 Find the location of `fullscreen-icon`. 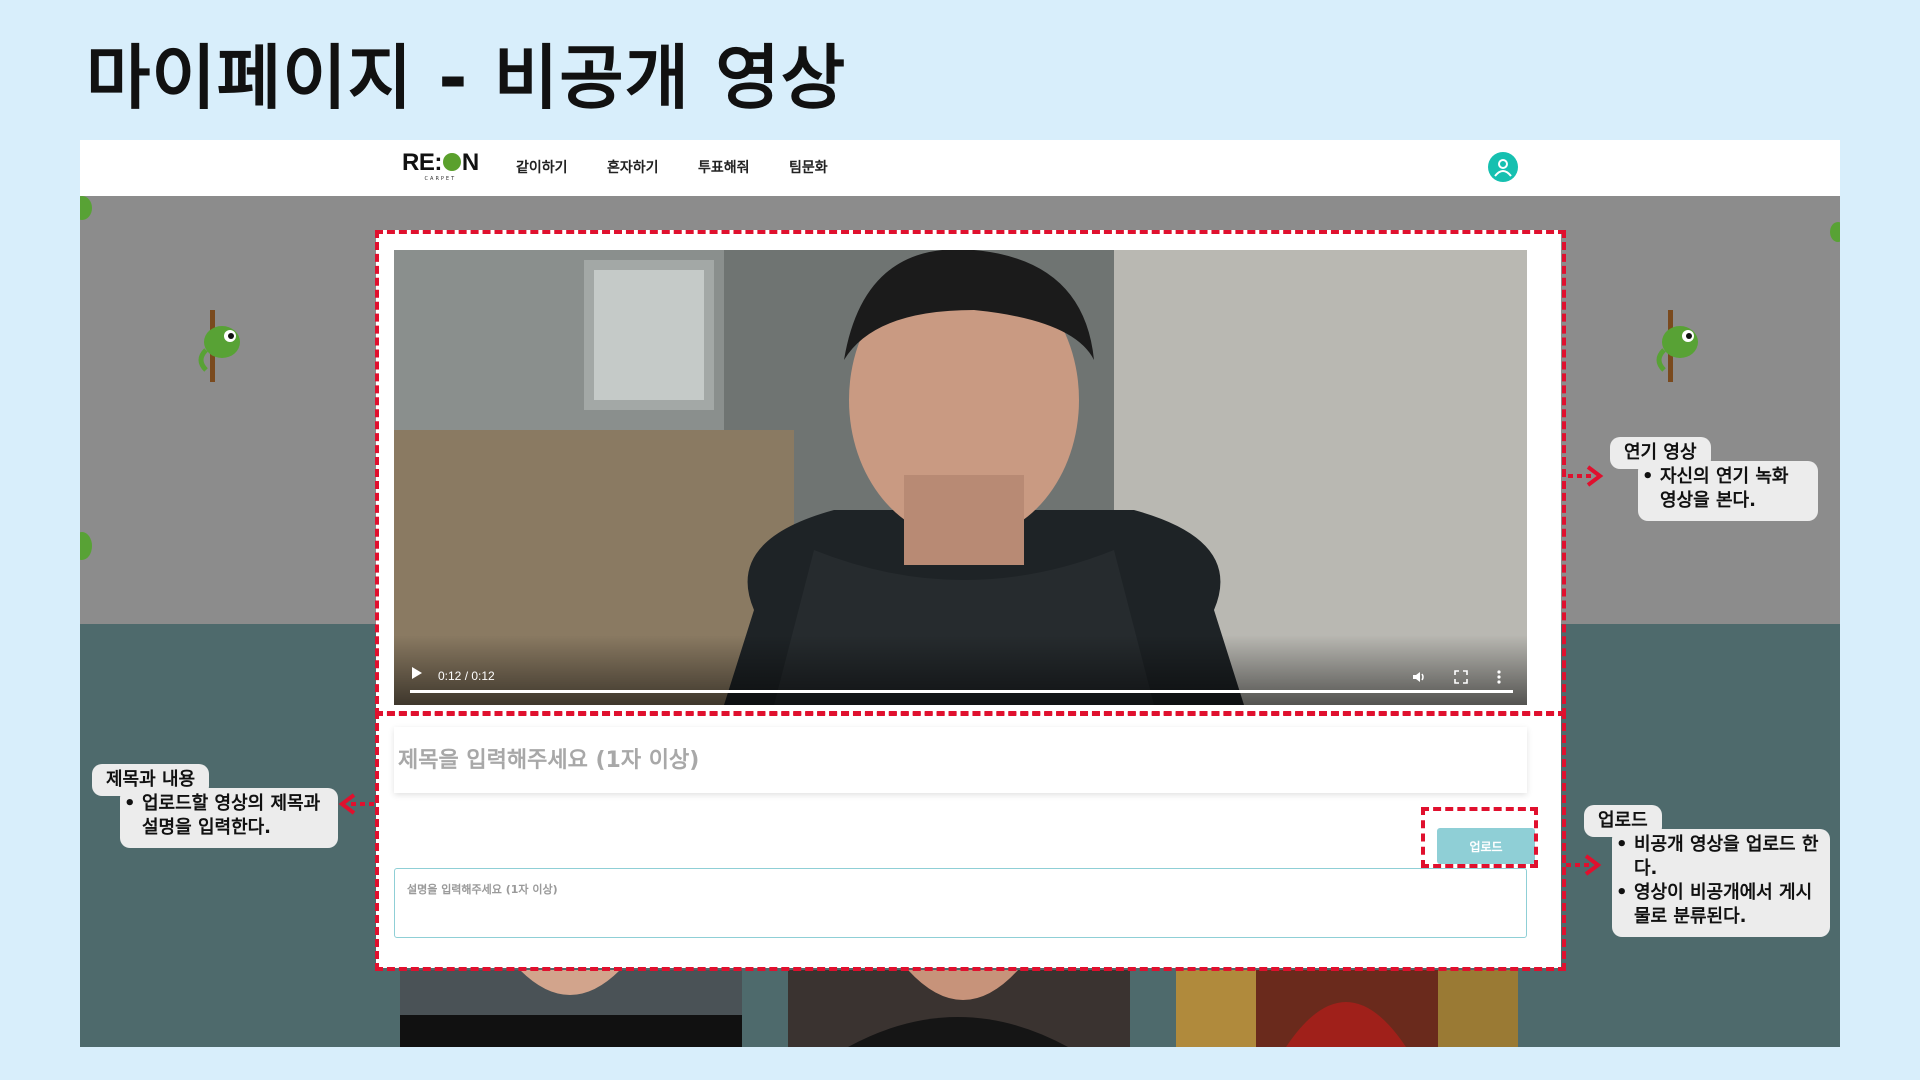

fullscreen-icon is located at coordinates (1461, 677).